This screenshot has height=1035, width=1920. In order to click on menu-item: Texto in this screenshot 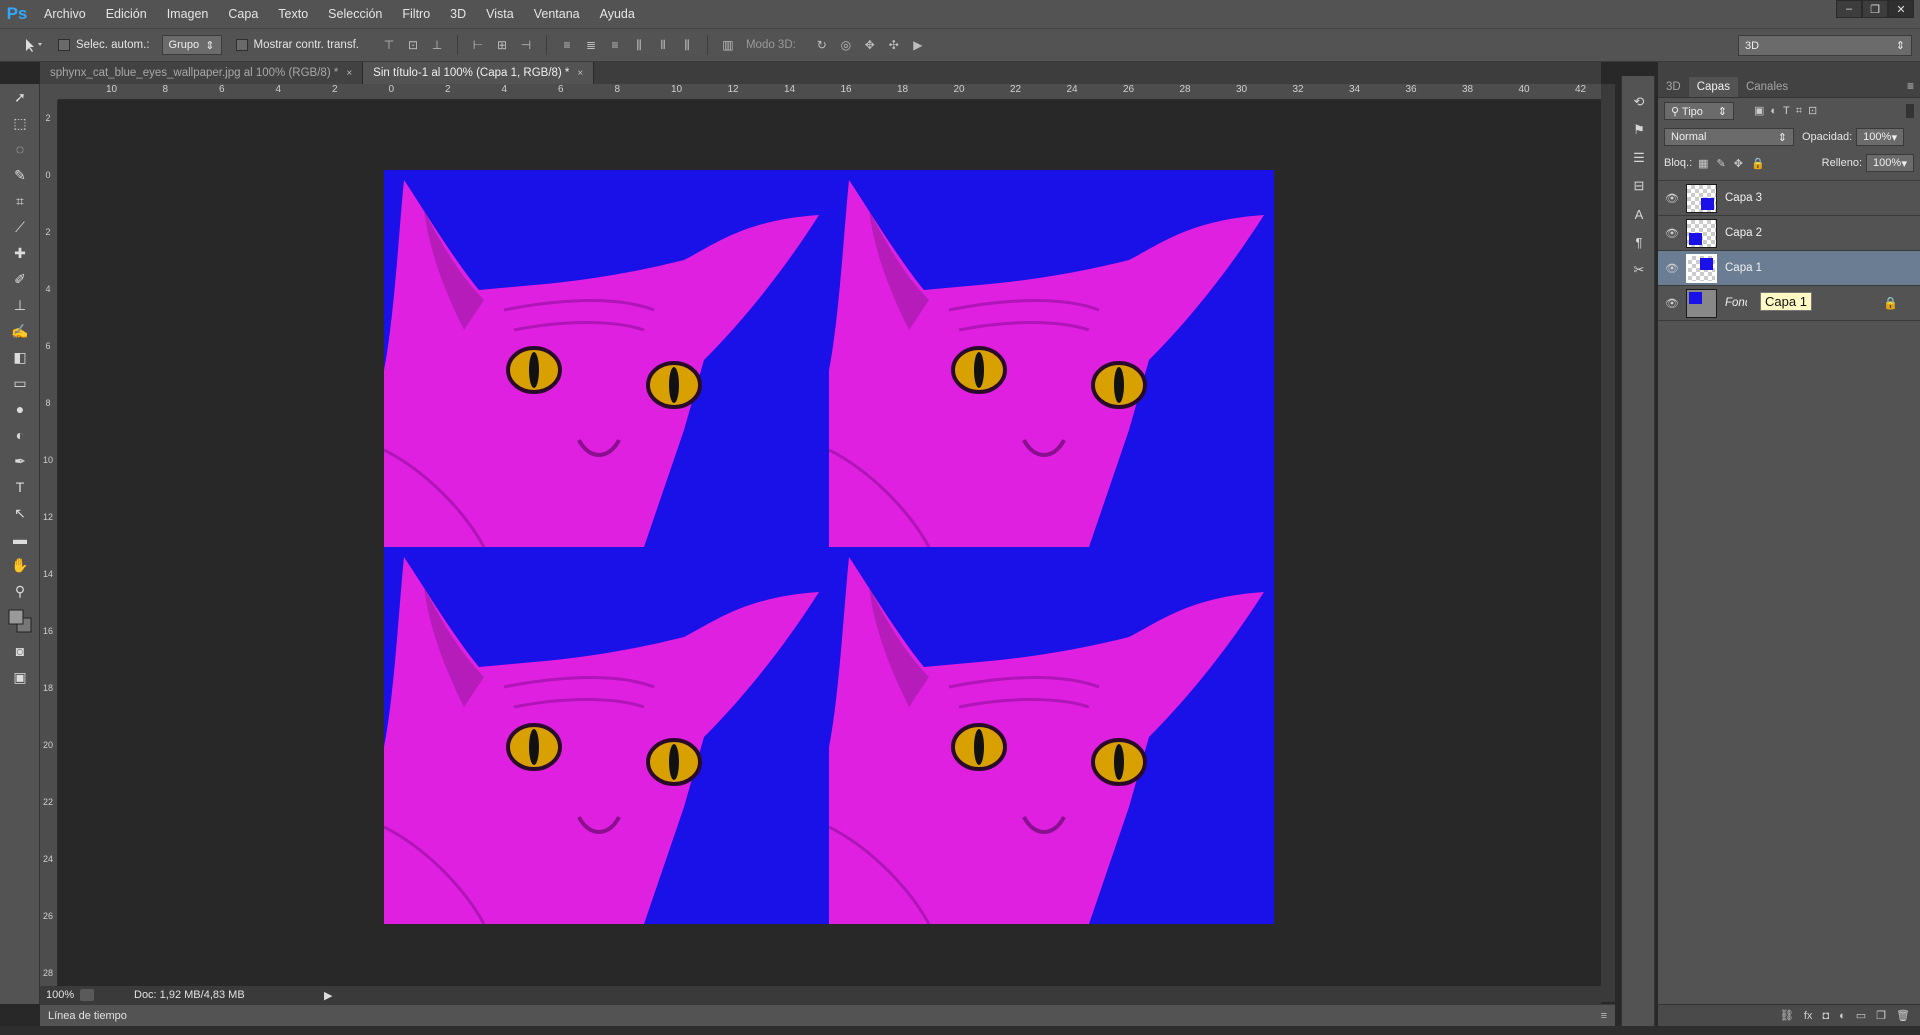, I will do `click(293, 14)`.